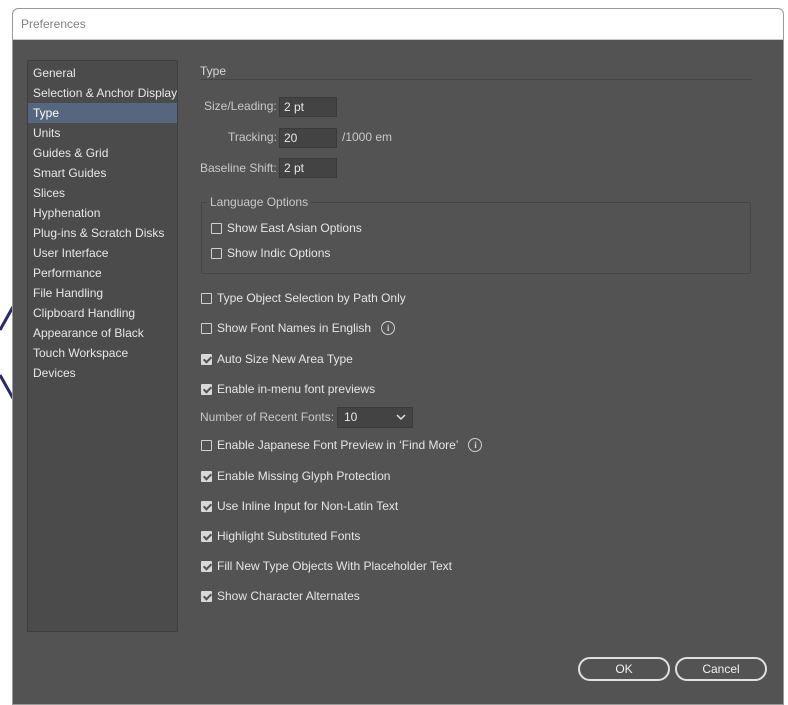 The width and height of the screenshot is (788, 705). Describe the element at coordinates (206, 506) in the screenshot. I see `inline-input-checkbox` at that location.